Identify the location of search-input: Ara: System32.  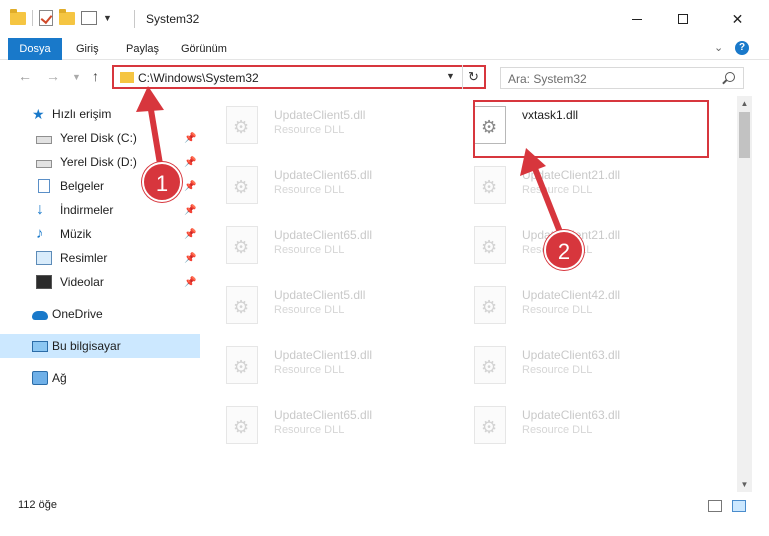
(622, 78).